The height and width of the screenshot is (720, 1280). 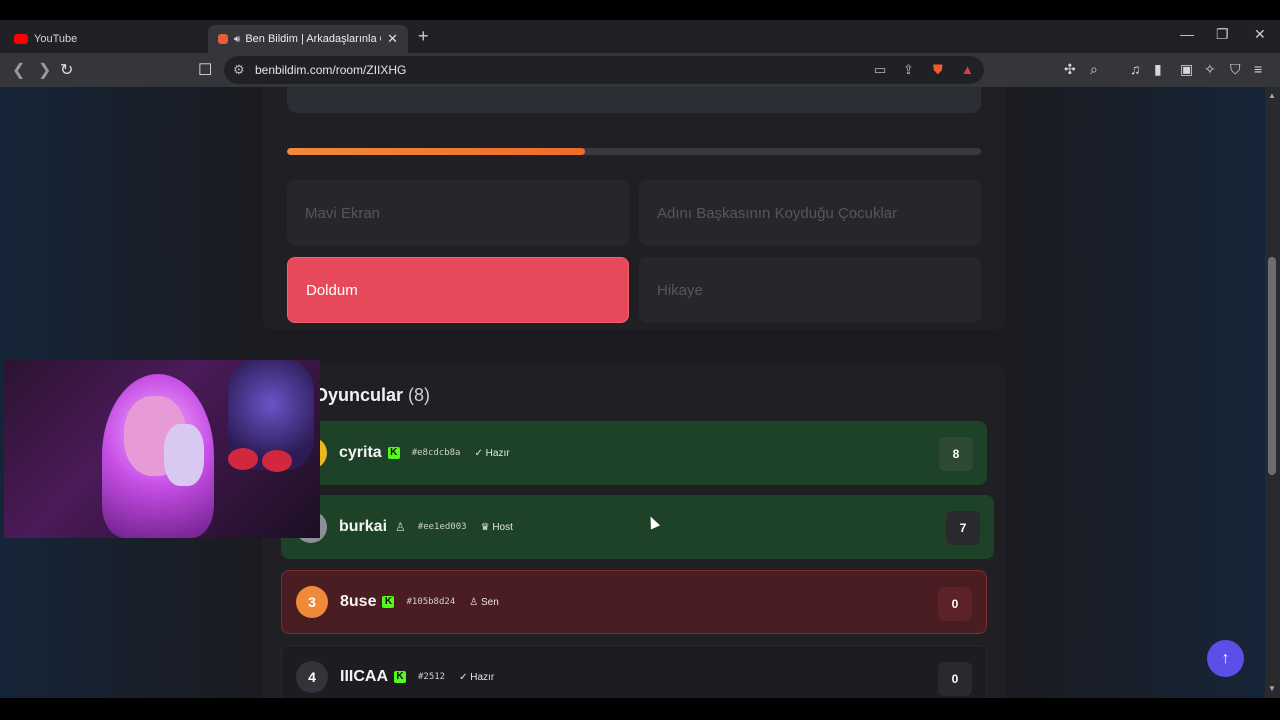 I want to click on share-icon: ⇪, so click(x=908, y=70).